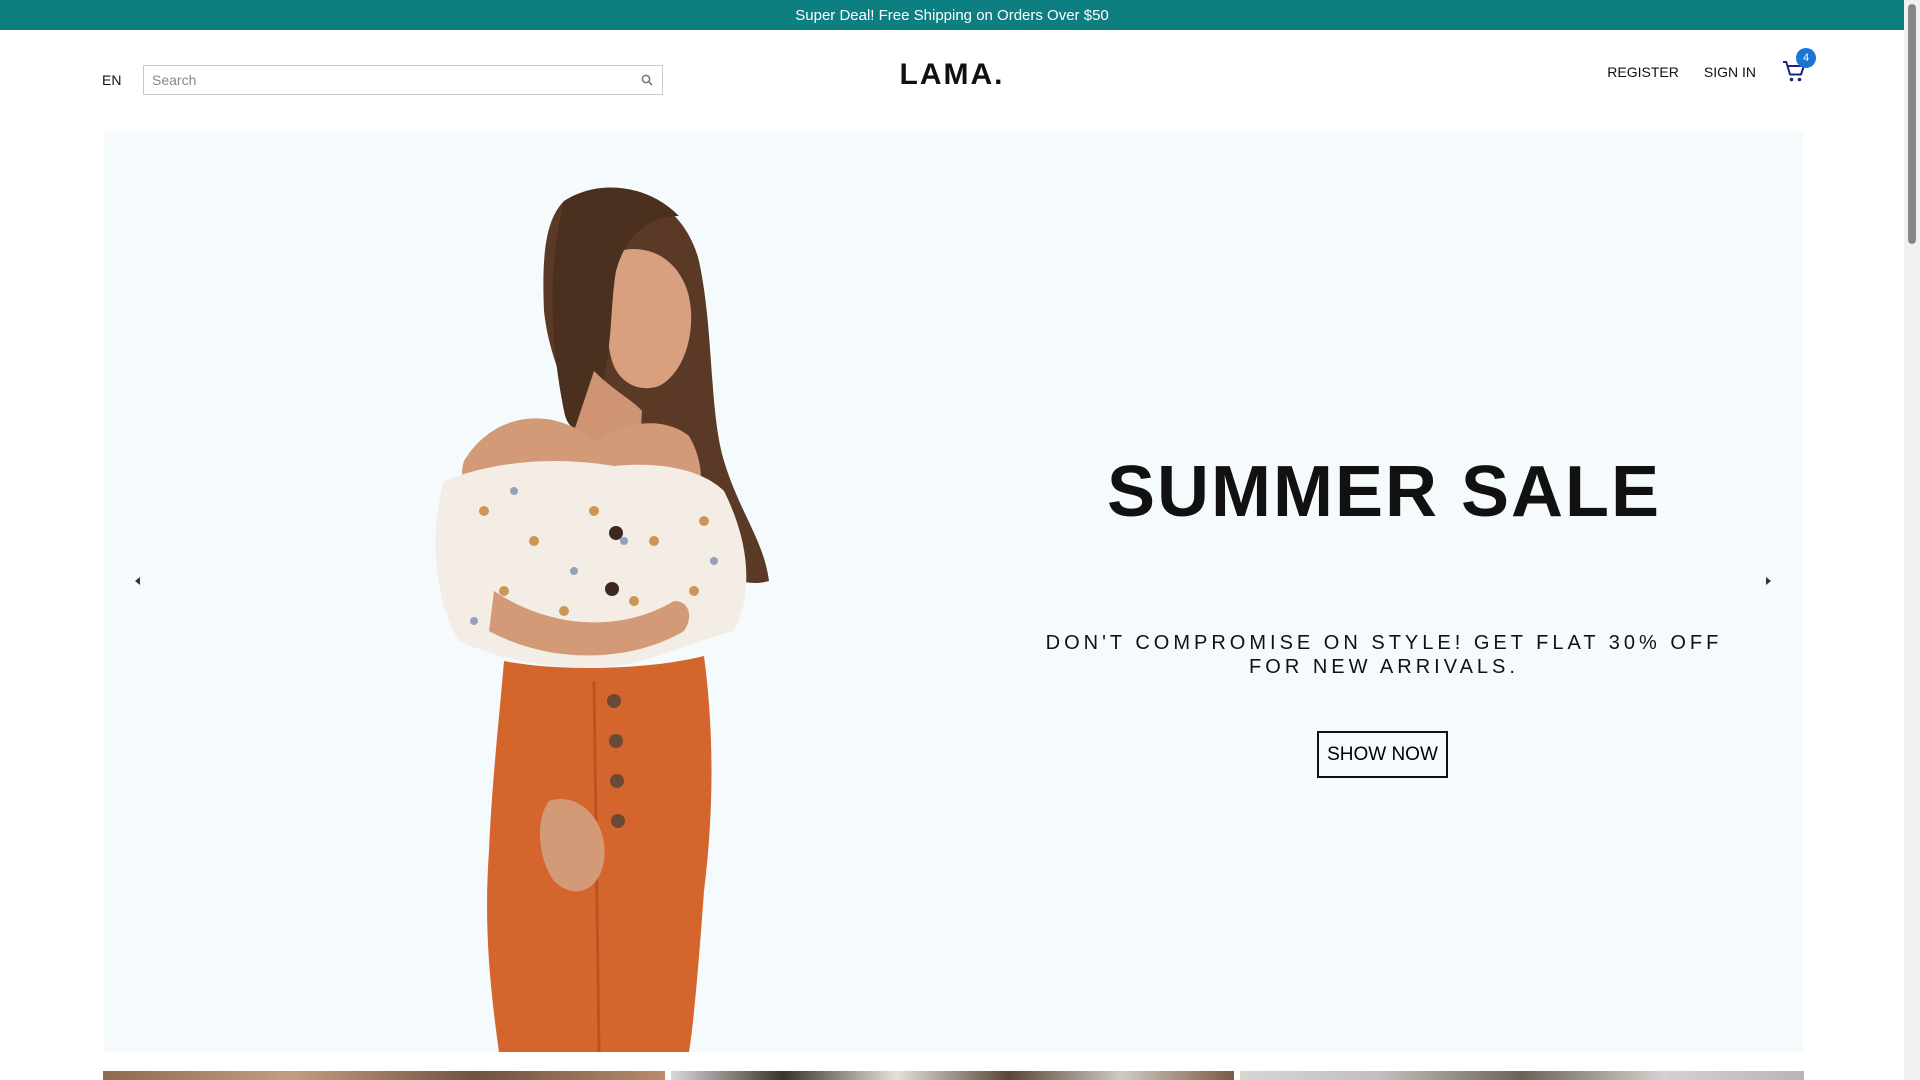 The height and width of the screenshot is (1080, 1920). I want to click on scrollbar, so click(1912, 540).